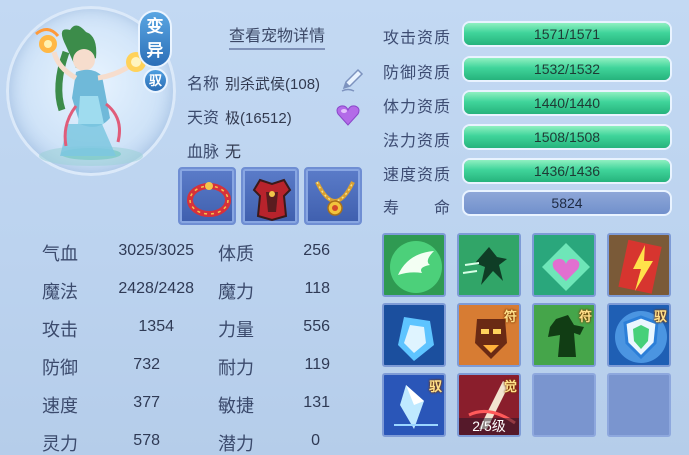 This screenshot has height=455, width=689. I want to click on ice-shield-skill-icon, so click(414, 335).